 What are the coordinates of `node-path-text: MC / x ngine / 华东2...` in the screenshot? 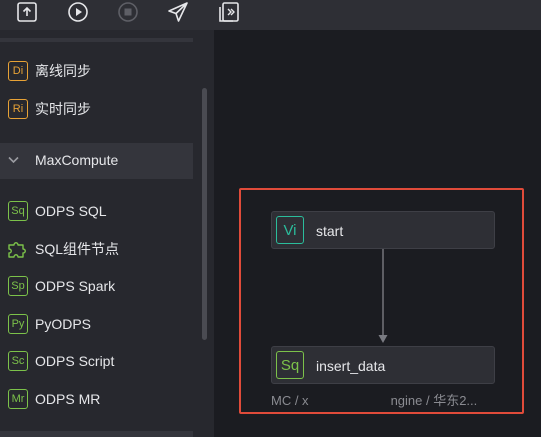 It's located at (374, 399).